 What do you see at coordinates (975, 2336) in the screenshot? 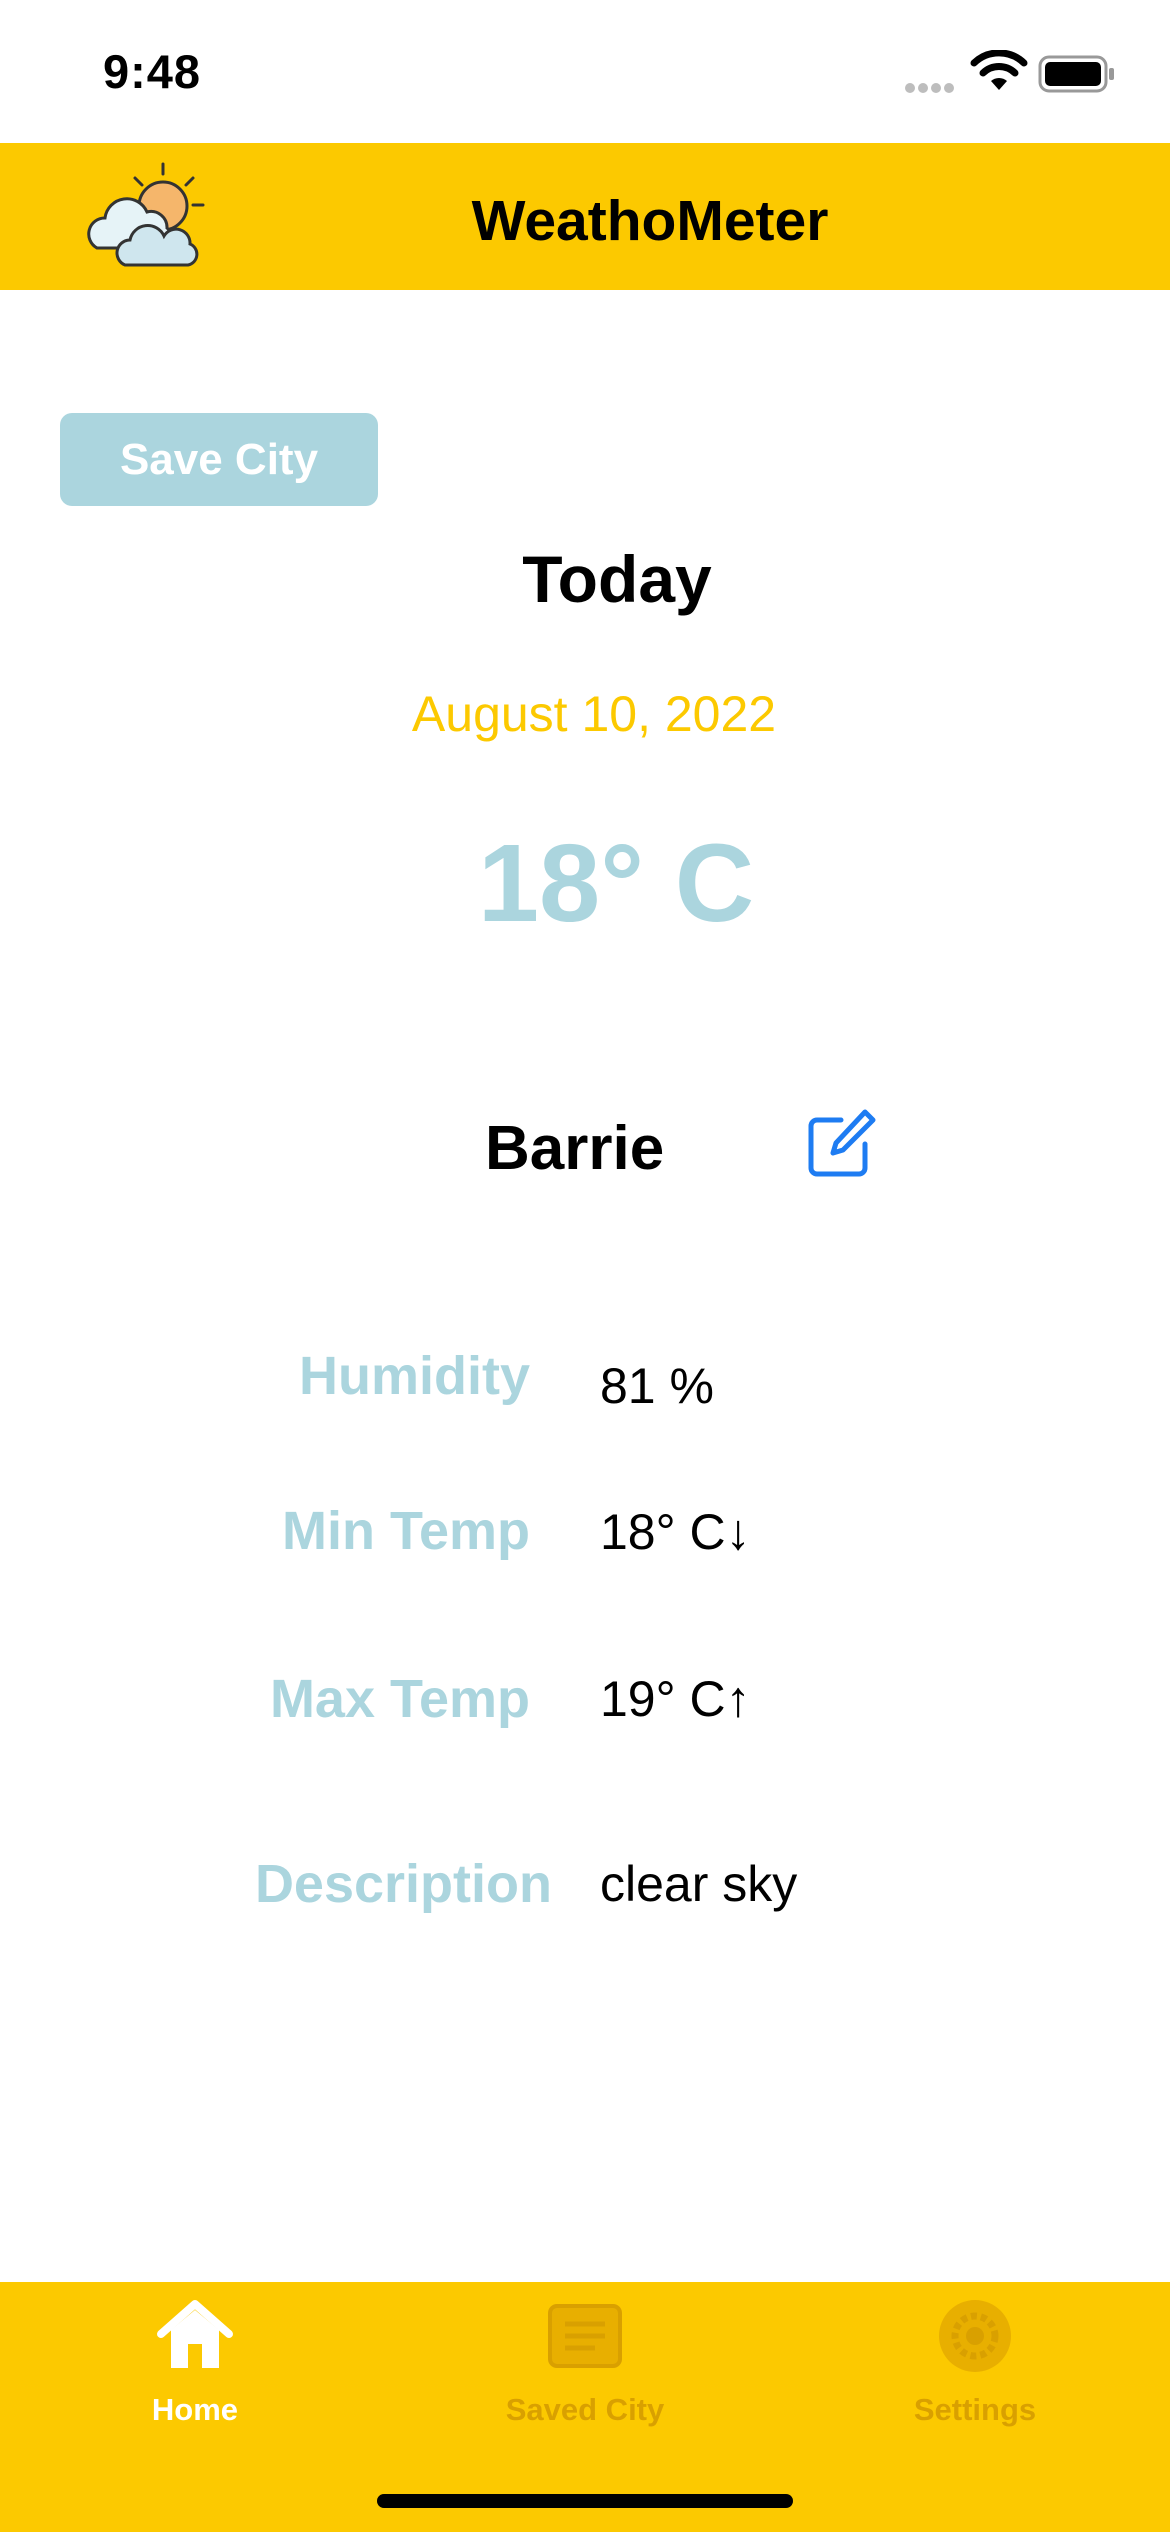
I see `gear-icon` at bounding box center [975, 2336].